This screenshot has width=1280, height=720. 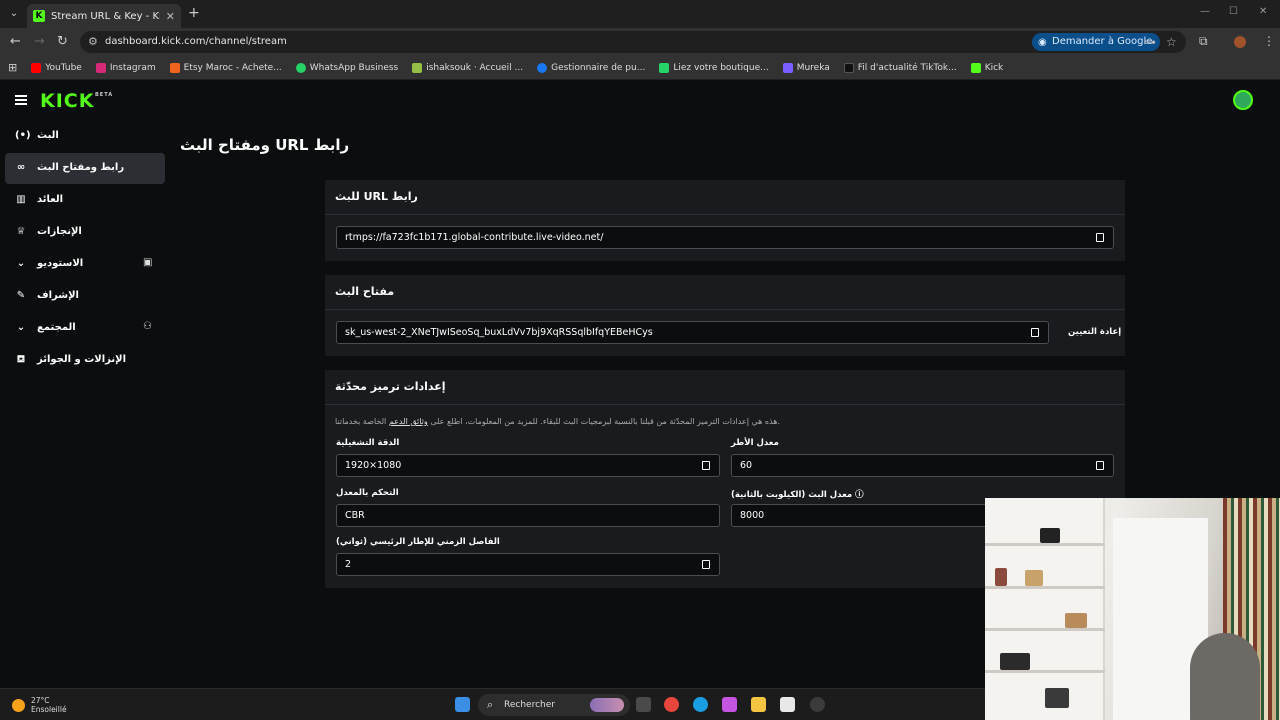 I want to click on sidebar-item-label: الإنزالات و الجوائز, so click(x=82, y=359).